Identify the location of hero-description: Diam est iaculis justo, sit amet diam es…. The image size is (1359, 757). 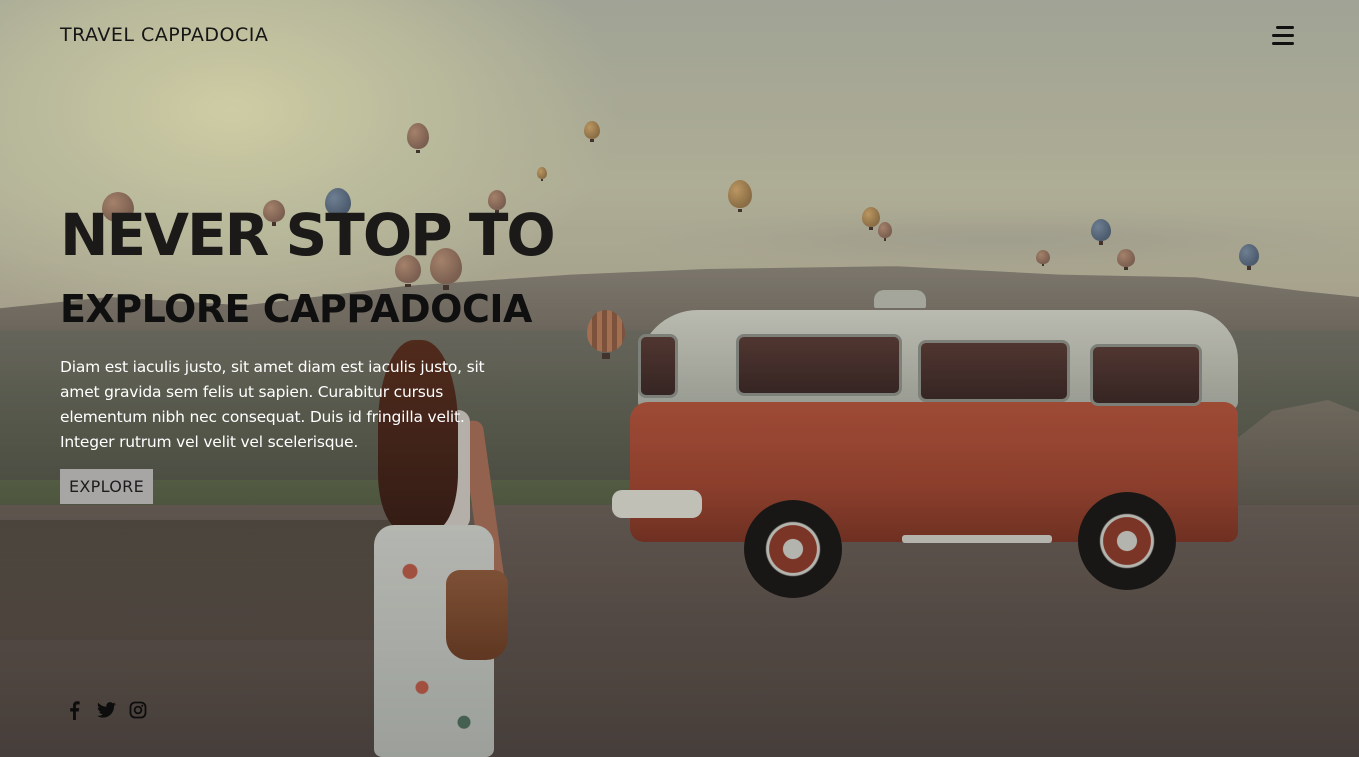
(272, 404).